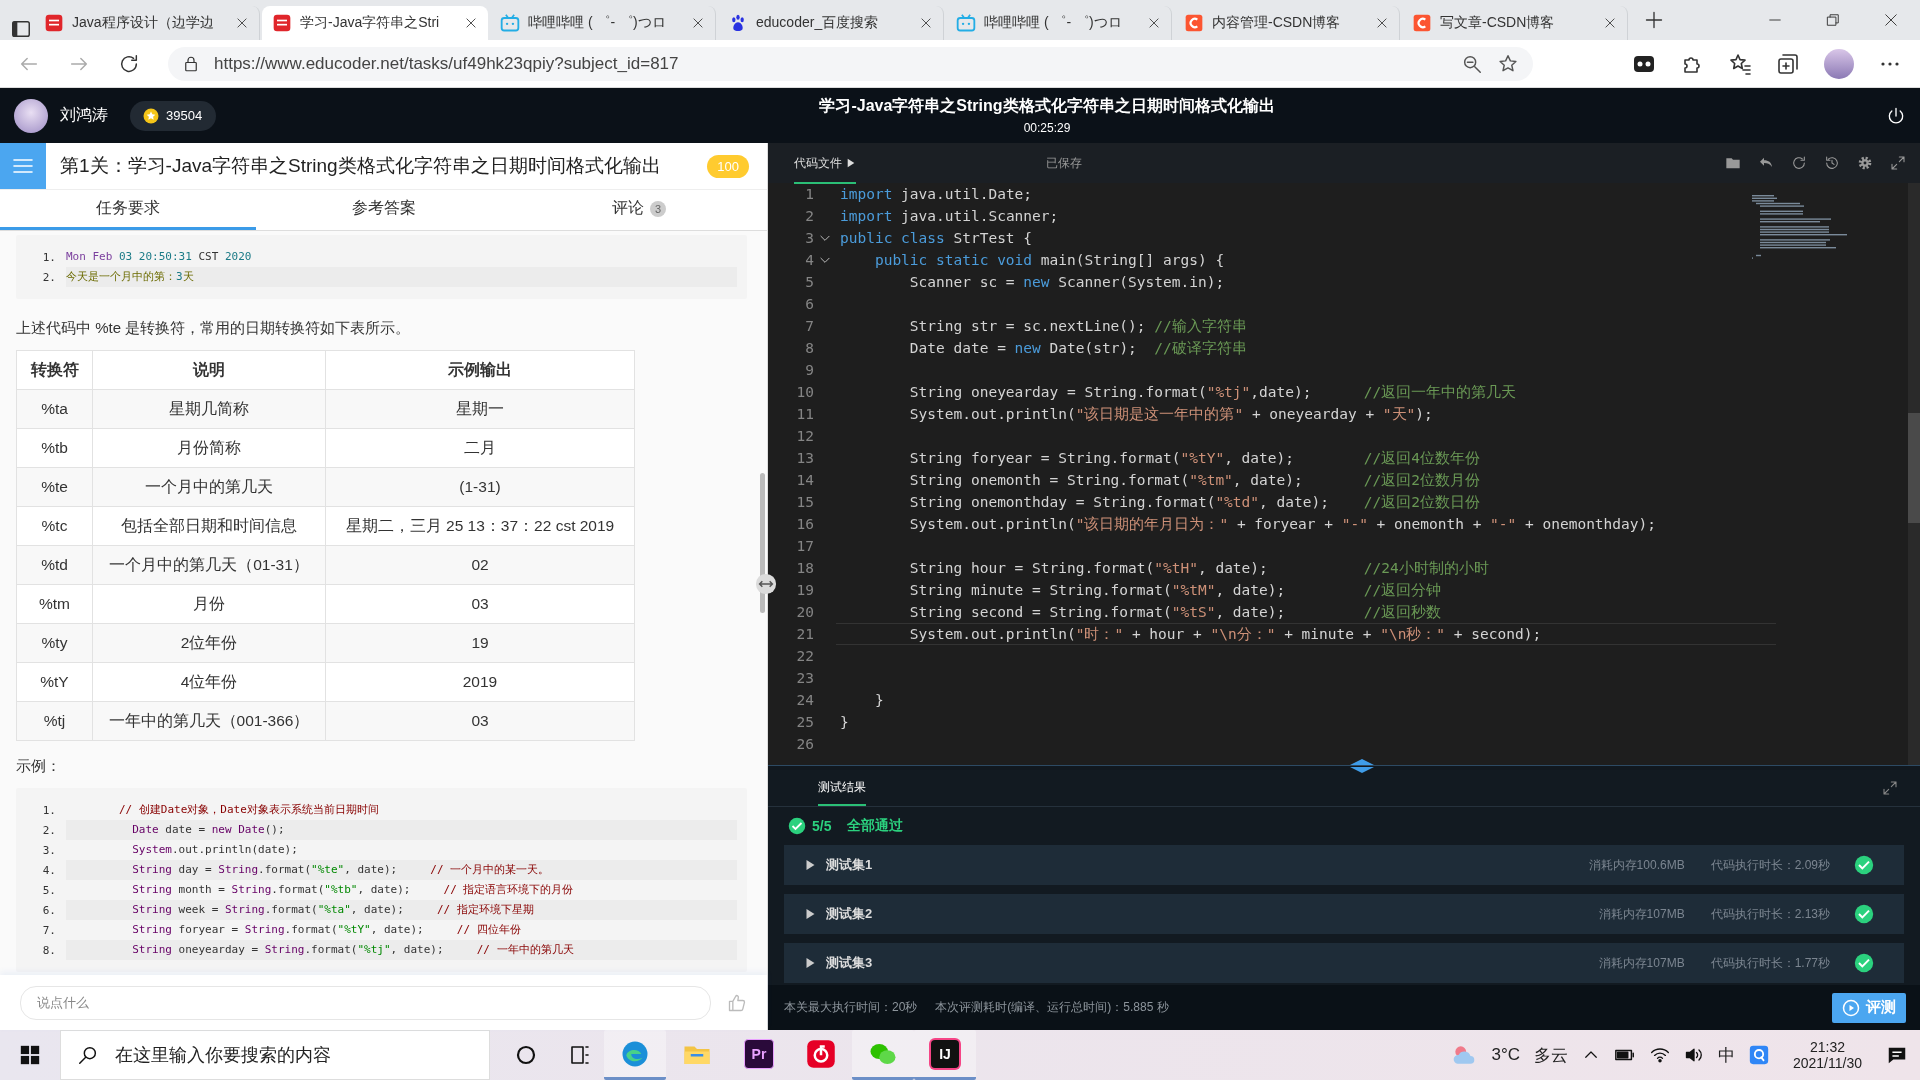  What do you see at coordinates (480, 526) in the screenshot?
I see `table-cell: 星期二，三月 25 13：37：22 cst 2019` at bounding box center [480, 526].